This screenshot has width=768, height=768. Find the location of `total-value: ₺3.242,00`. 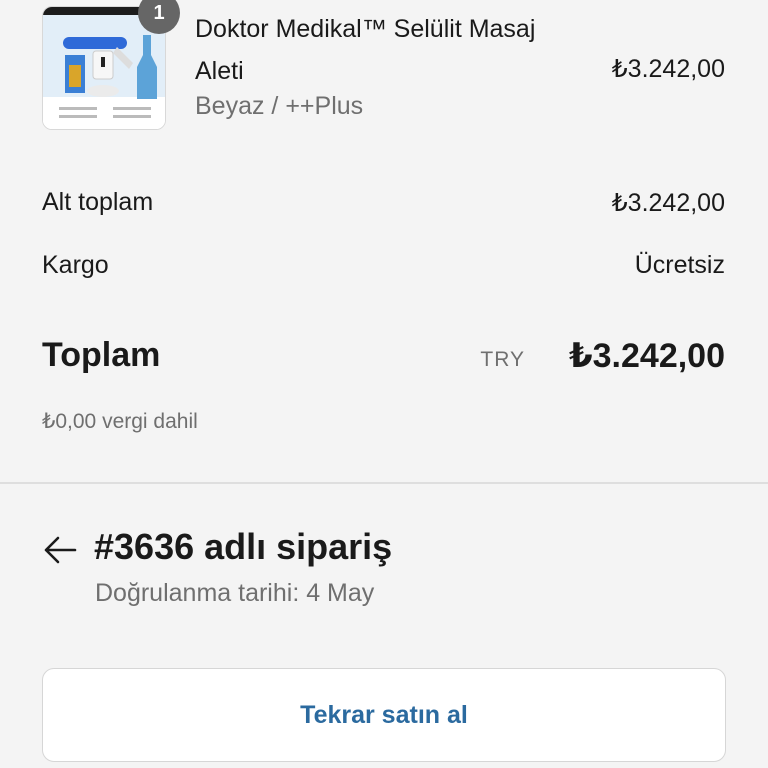

total-value: ₺3.242,00 is located at coordinates (646, 356).